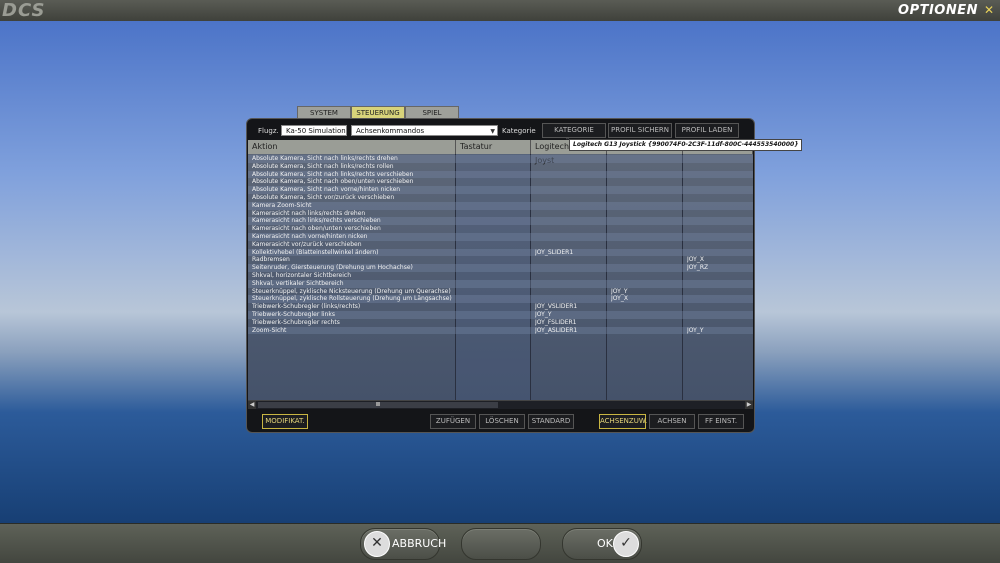 The width and height of the screenshot is (1000, 563). Describe the element at coordinates (24, 10) in the screenshot. I see `dcs-logo: DCS` at that location.